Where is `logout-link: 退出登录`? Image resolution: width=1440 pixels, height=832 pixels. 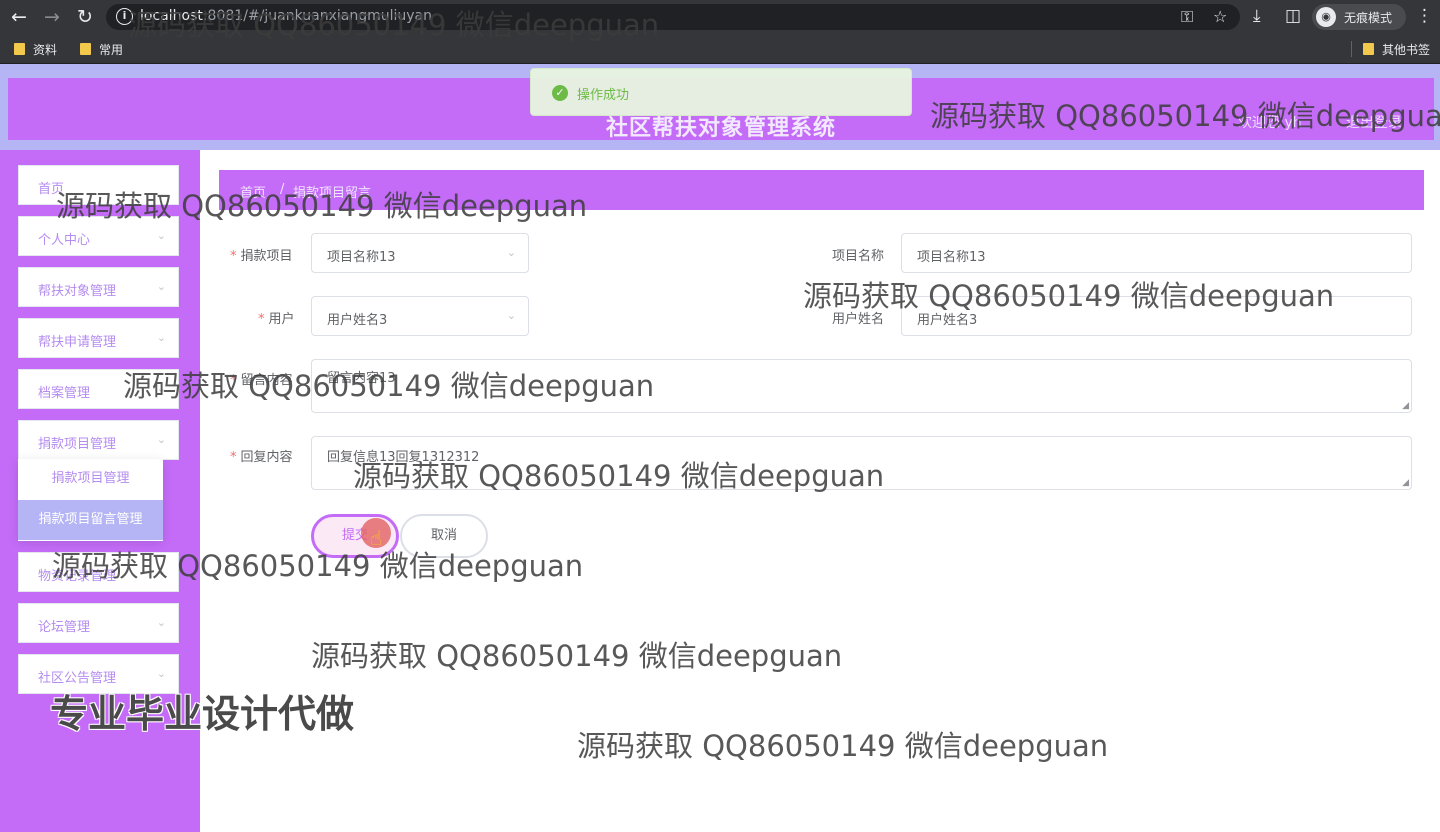
logout-link: 退出登录 is located at coordinates (1374, 122).